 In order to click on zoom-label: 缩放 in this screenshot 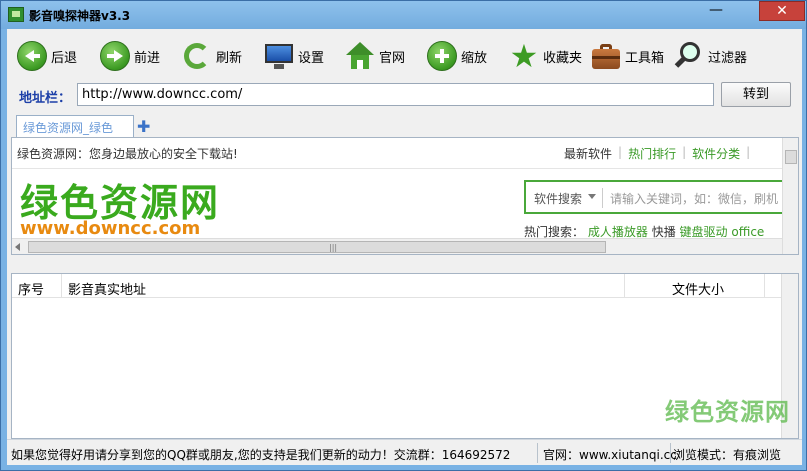, I will do `click(474, 58)`.